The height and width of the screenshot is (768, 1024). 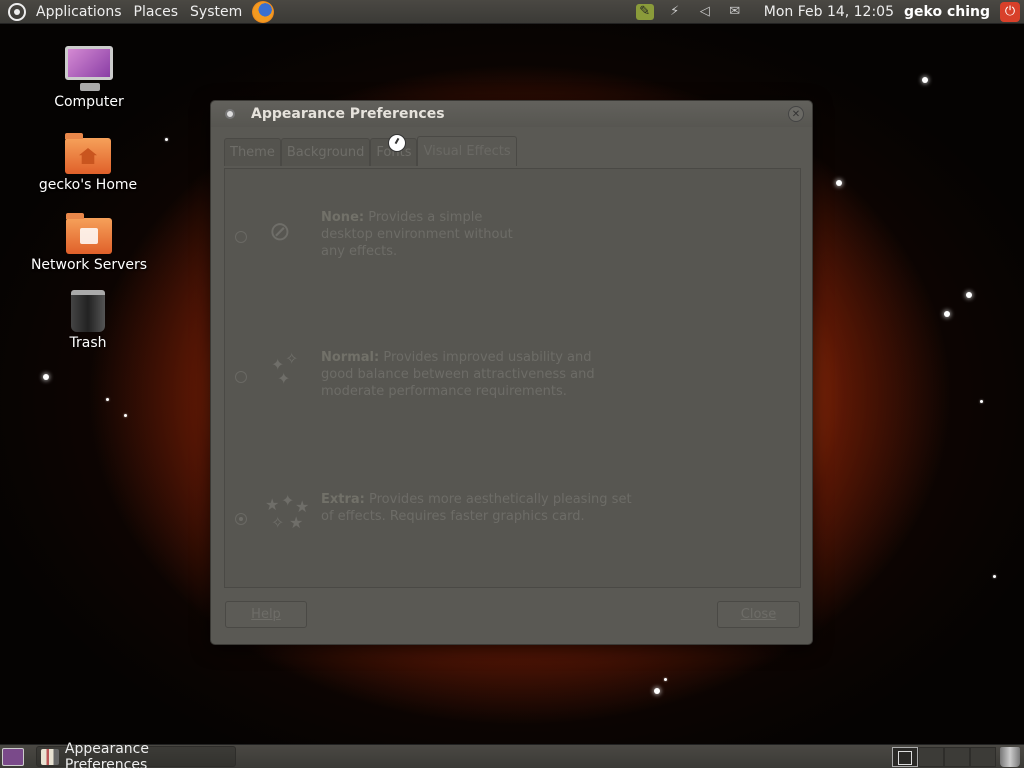 What do you see at coordinates (285, 368) in the screenshot?
I see `normal-effects-icon: ✦ ✧ ✦` at bounding box center [285, 368].